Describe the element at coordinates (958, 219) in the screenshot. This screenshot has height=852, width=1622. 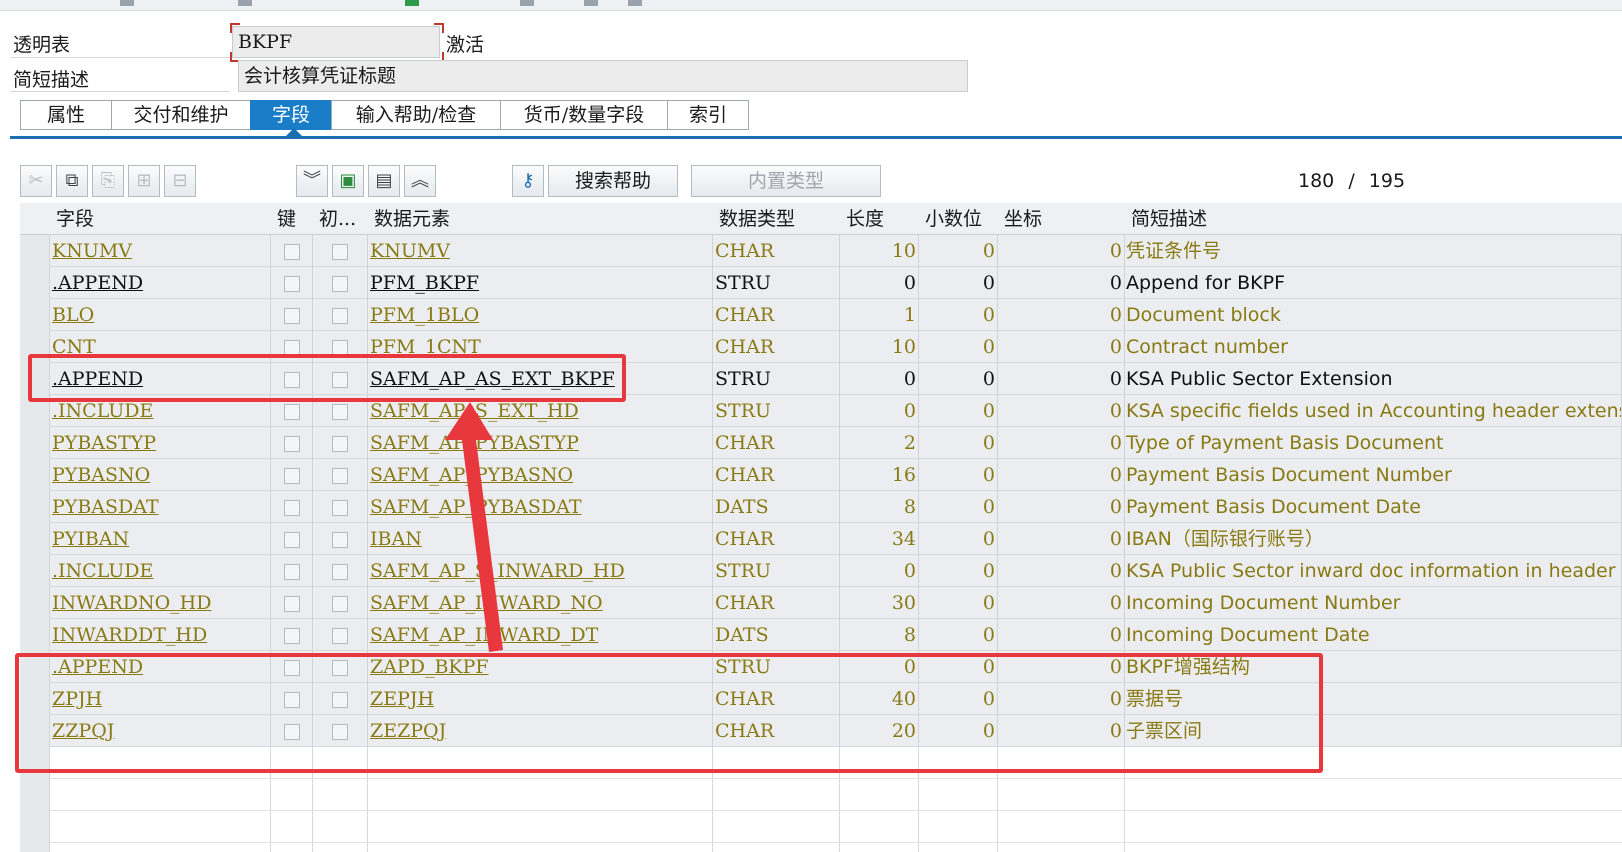
I see `column-header-decimals: 小数位` at that location.